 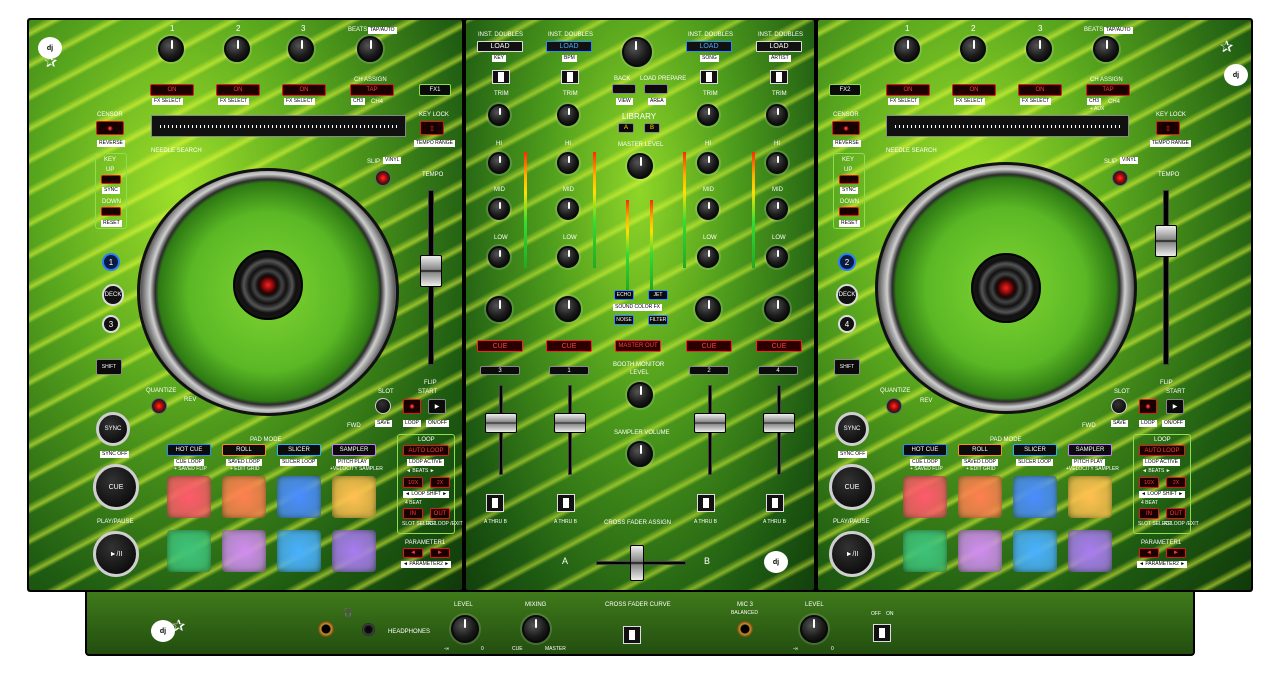 What do you see at coordinates (1176, 553) in the screenshot?
I see `right-parameter-right-button: ►` at bounding box center [1176, 553].